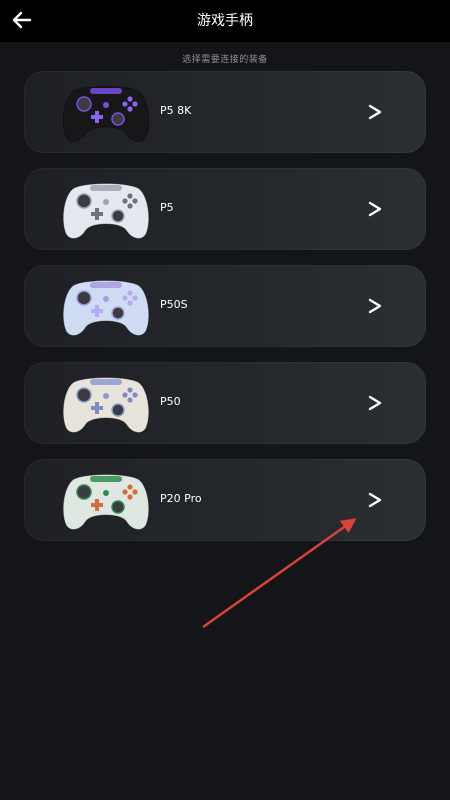 The image size is (450, 800). Describe the element at coordinates (225, 60) in the screenshot. I see `page-subtitle: 选择需要连接的装备` at that location.